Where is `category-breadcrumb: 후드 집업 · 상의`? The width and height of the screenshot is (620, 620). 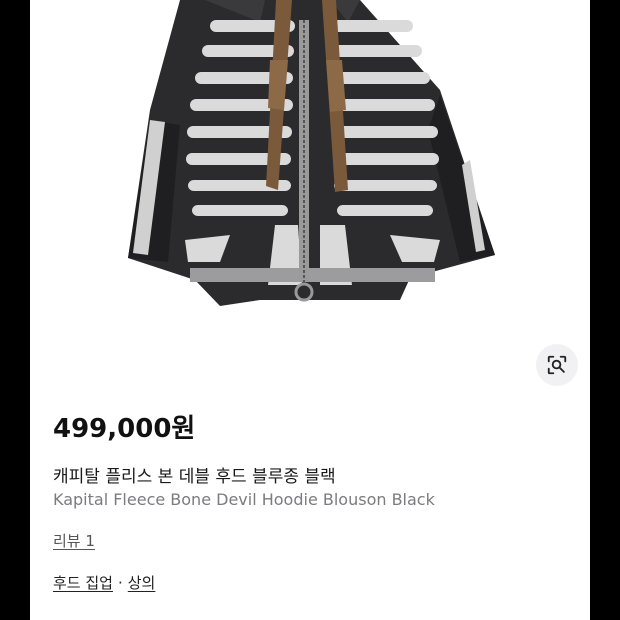
category-breadcrumb: 후드 집업 · 상의 is located at coordinates (104, 582).